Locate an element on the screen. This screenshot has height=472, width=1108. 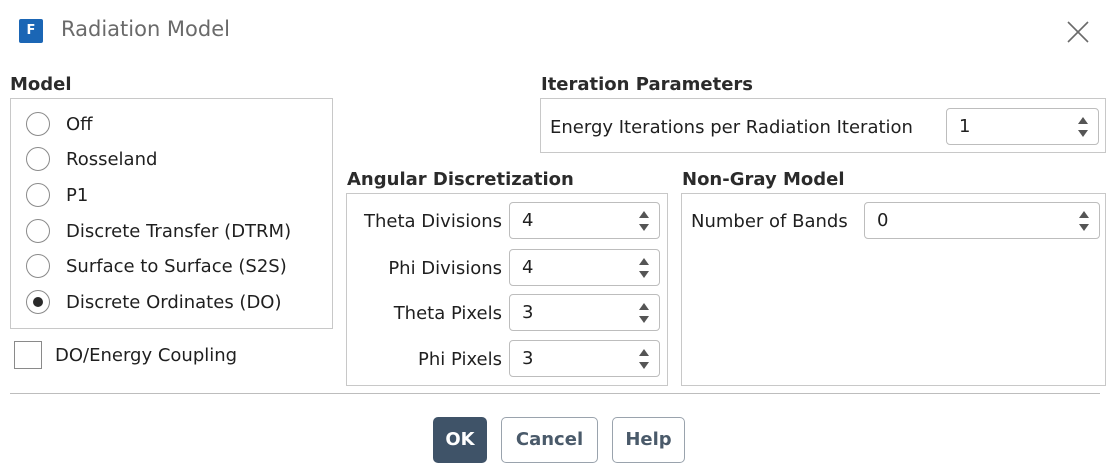
theta-divisions-spinner: 4 is located at coordinates (584, 220).